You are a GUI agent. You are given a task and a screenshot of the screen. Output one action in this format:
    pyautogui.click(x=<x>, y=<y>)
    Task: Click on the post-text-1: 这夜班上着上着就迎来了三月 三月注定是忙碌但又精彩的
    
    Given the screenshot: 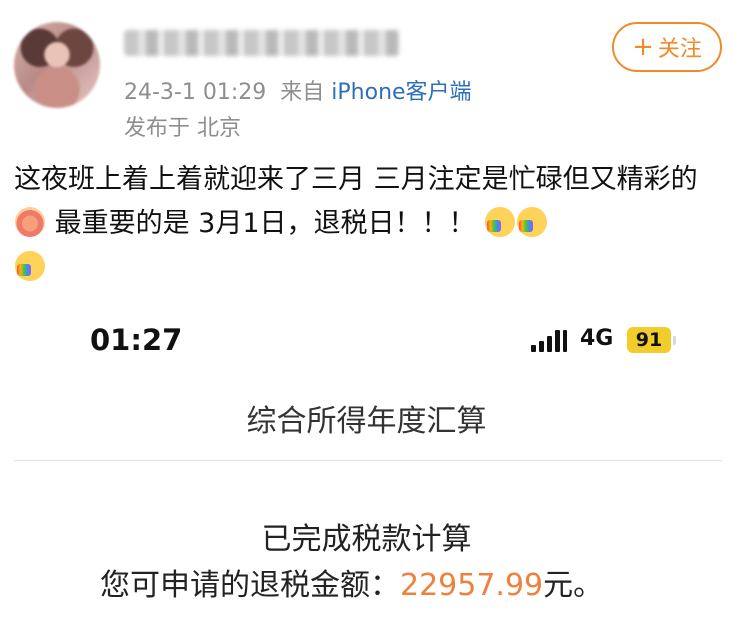 What is the action you would take?
    pyautogui.click(x=356, y=179)
    